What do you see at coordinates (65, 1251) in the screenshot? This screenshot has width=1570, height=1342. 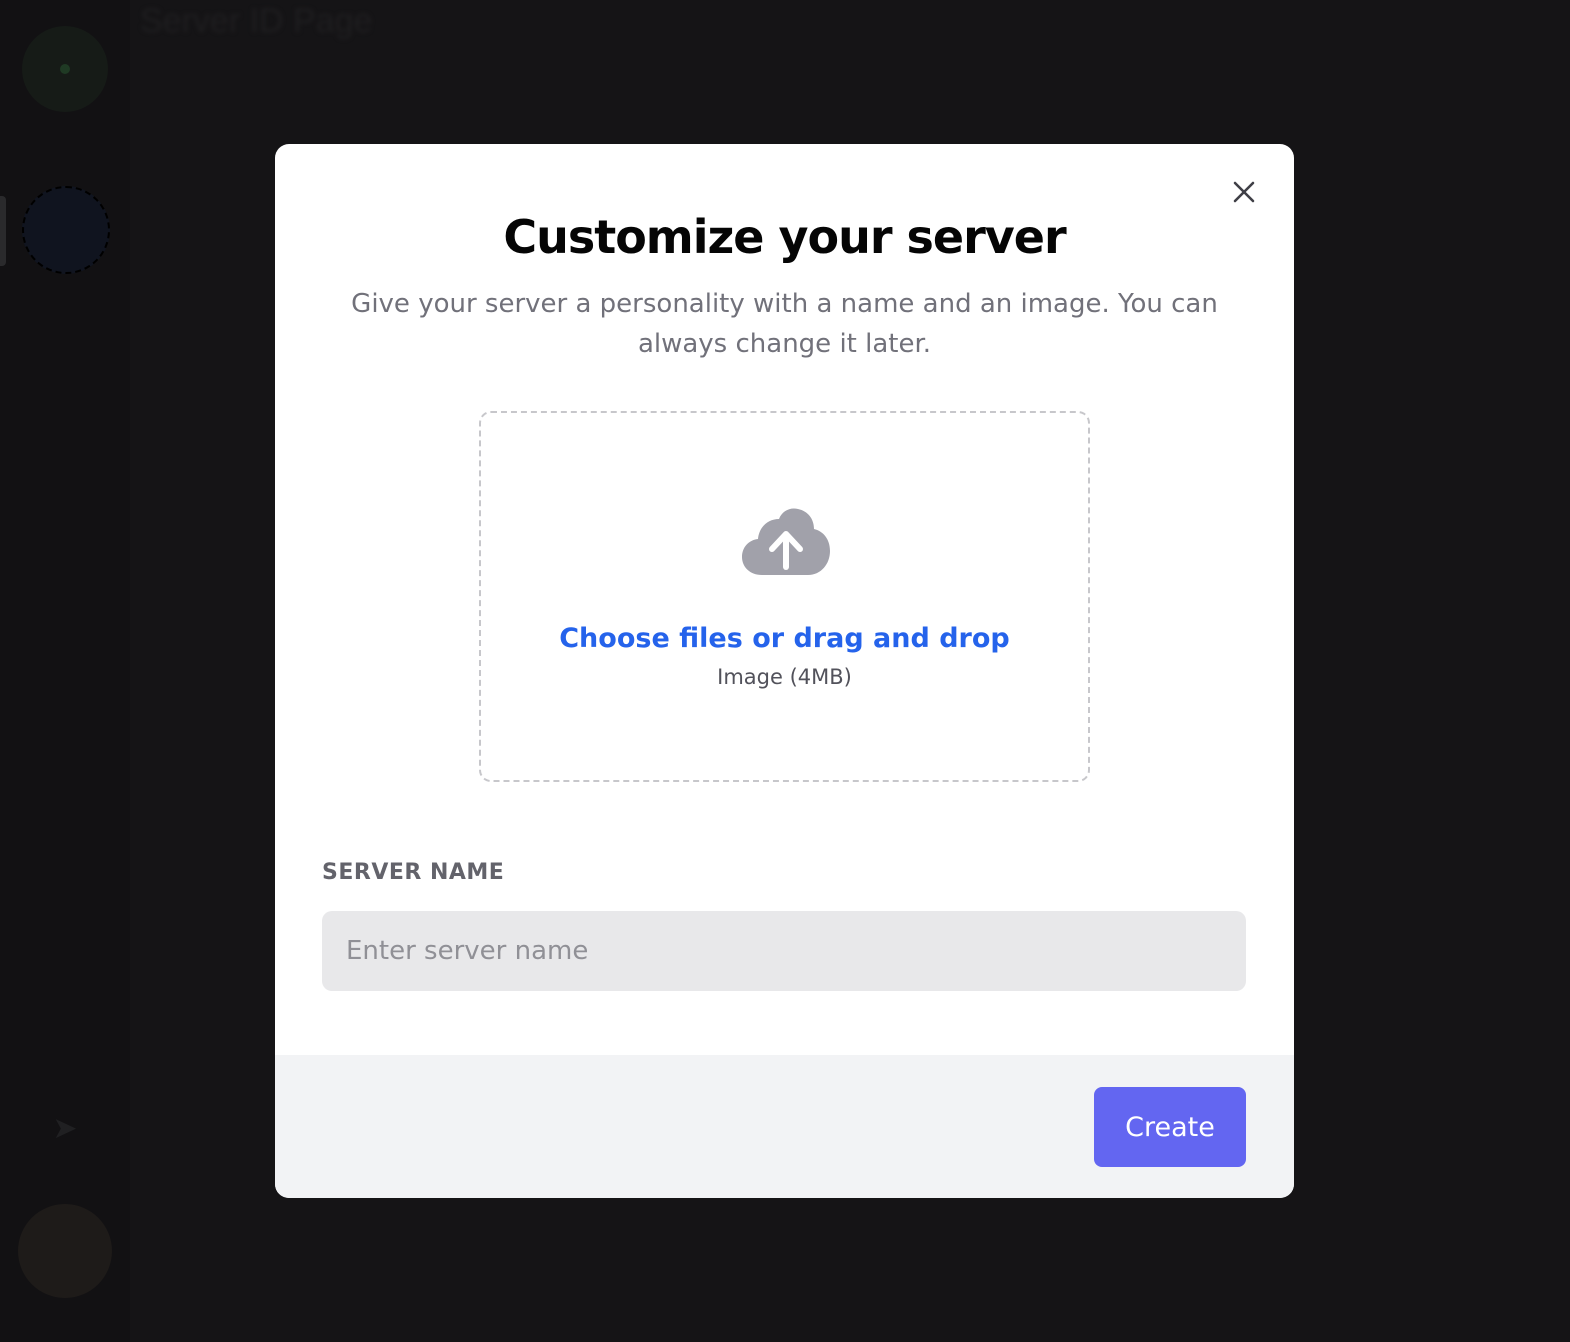 I see `user-avatar` at bounding box center [65, 1251].